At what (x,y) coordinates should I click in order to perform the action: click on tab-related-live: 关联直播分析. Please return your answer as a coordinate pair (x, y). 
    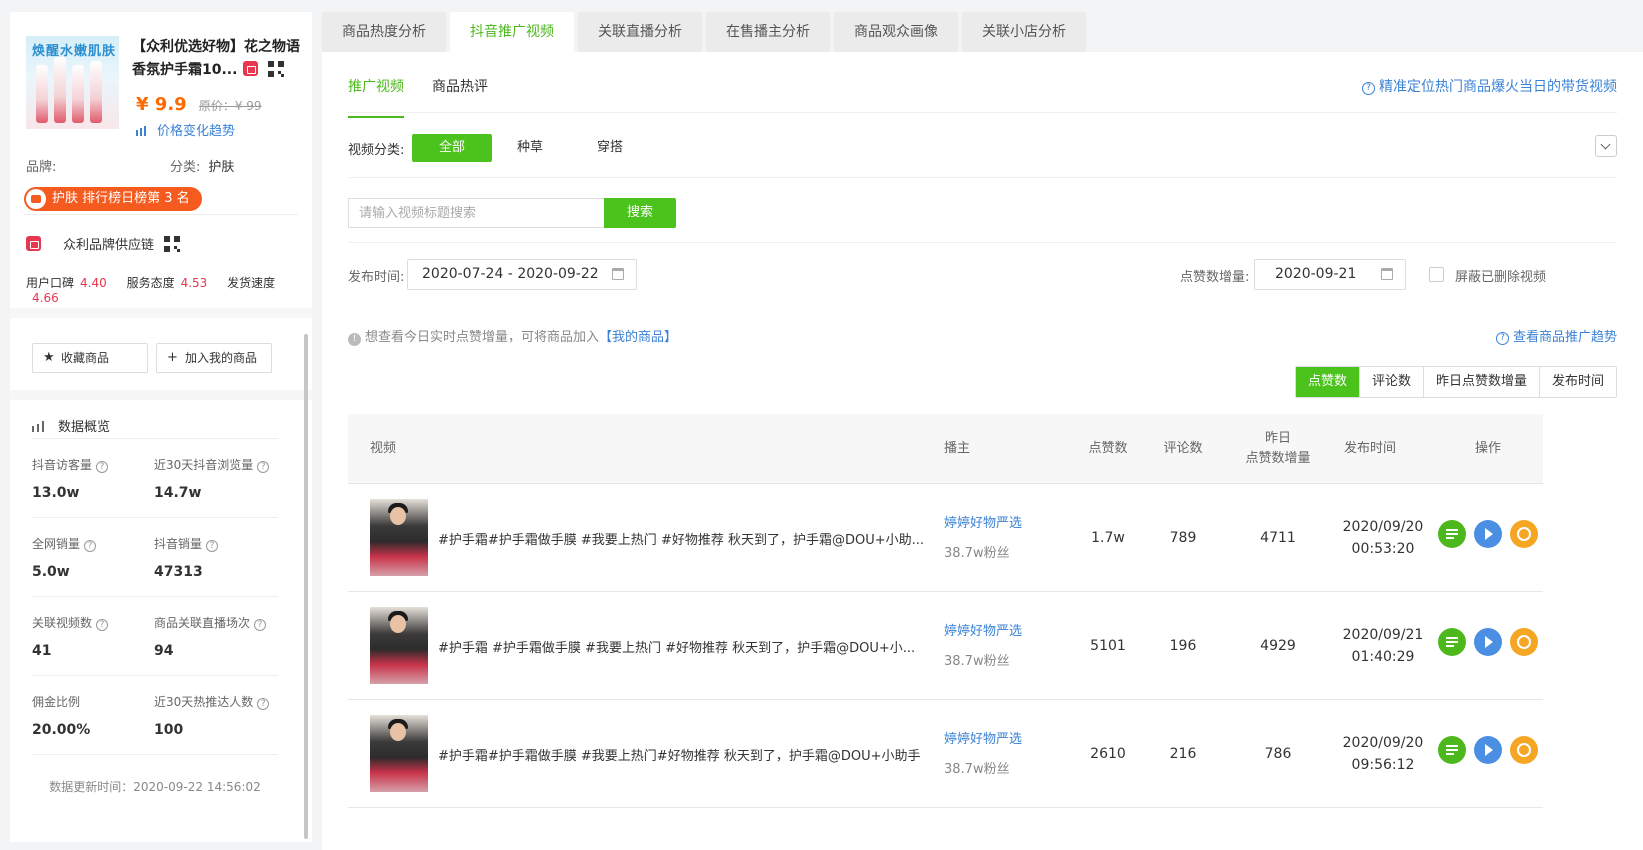
    Looking at the image, I should click on (640, 32).